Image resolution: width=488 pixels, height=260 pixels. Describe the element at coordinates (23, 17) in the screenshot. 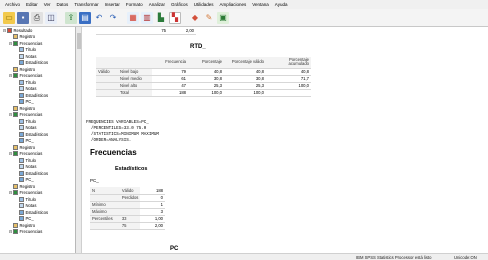

I see `save-icon: ▪` at that location.